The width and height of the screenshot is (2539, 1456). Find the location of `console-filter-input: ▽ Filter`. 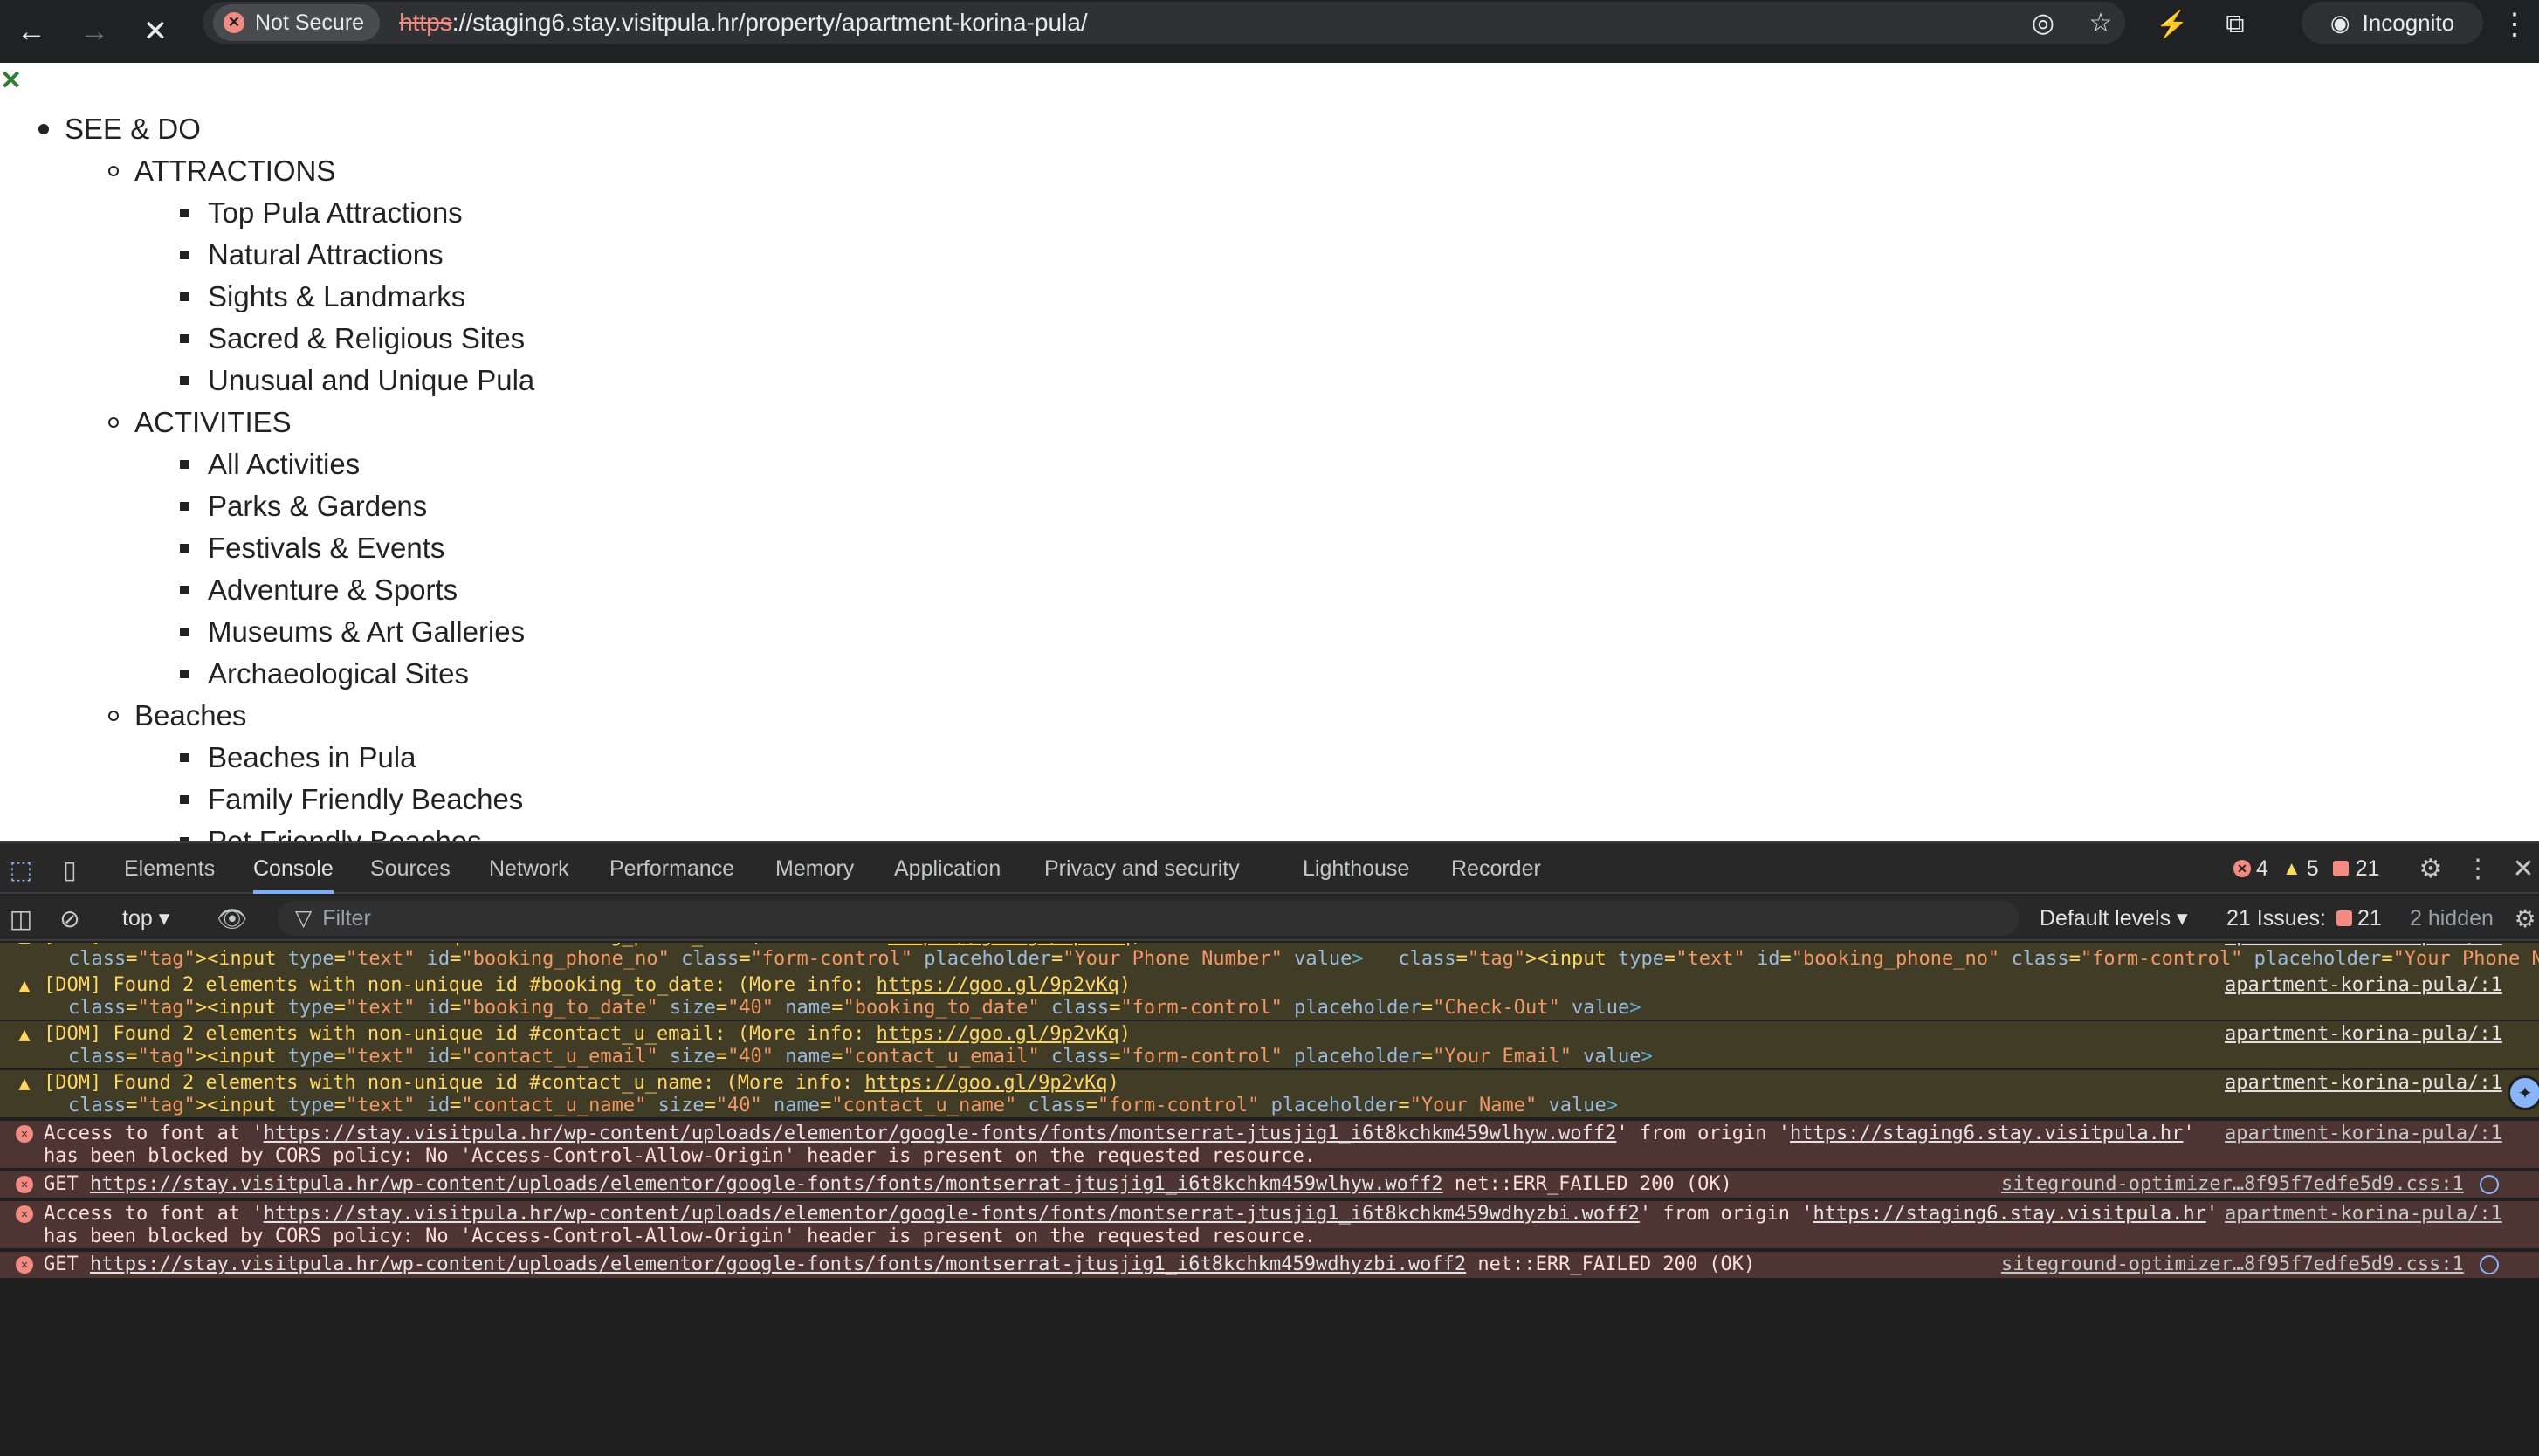

console-filter-input: ▽ Filter is located at coordinates (1148, 918).